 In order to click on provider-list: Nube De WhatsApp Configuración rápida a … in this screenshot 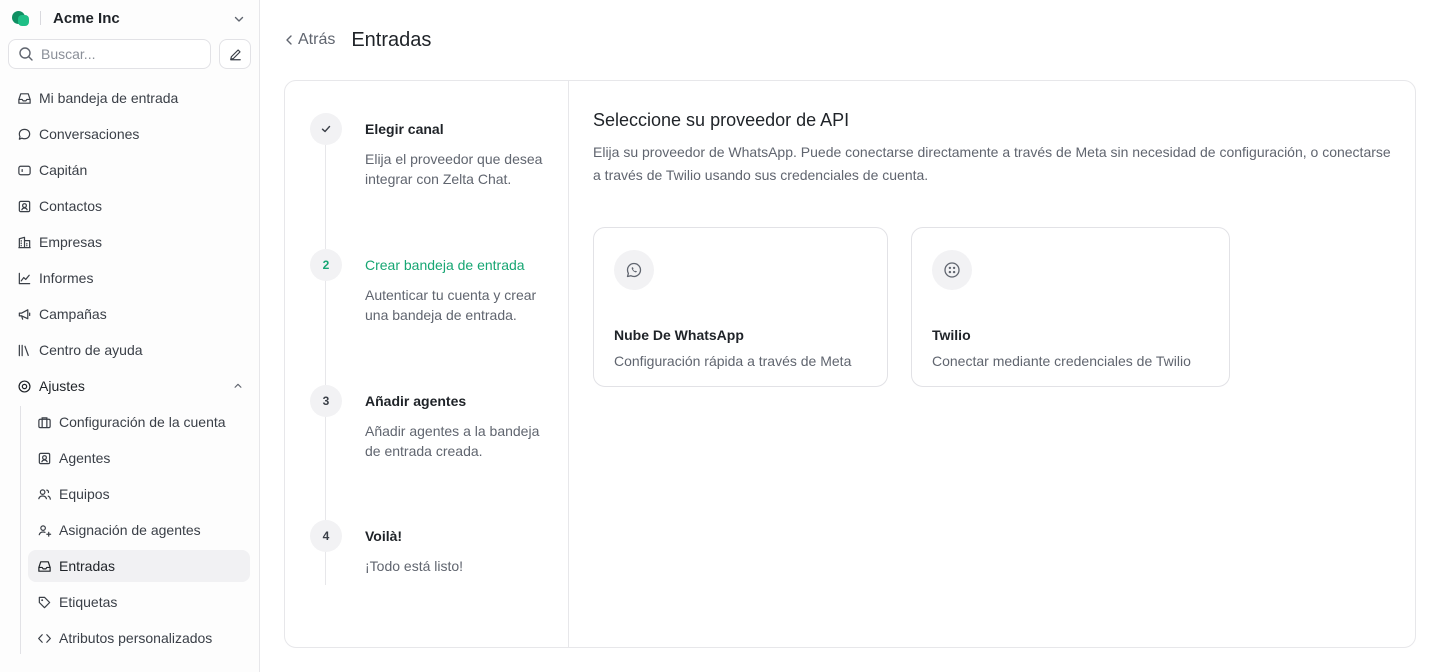, I will do `click(992, 307)`.